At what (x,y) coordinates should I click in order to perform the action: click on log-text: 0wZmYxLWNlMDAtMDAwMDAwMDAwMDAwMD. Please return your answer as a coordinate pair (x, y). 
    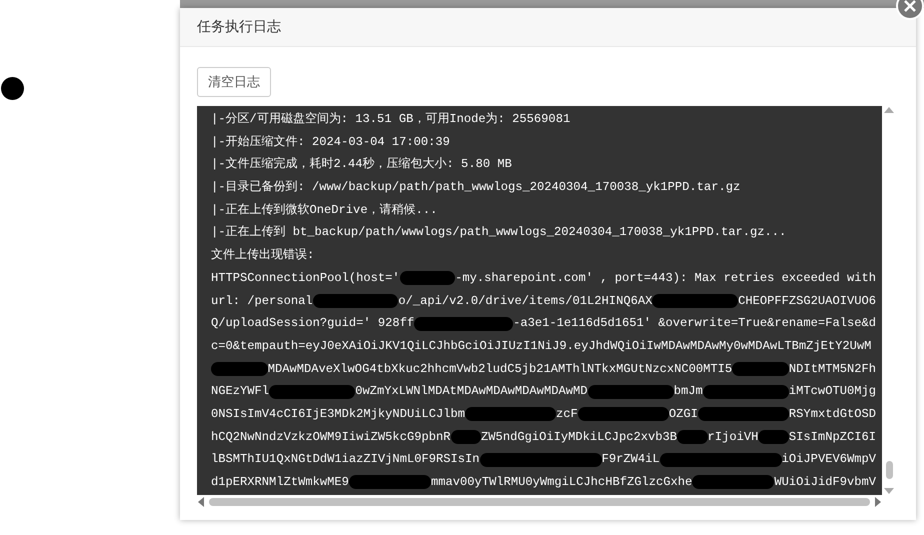
    Looking at the image, I should click on (471, 391).